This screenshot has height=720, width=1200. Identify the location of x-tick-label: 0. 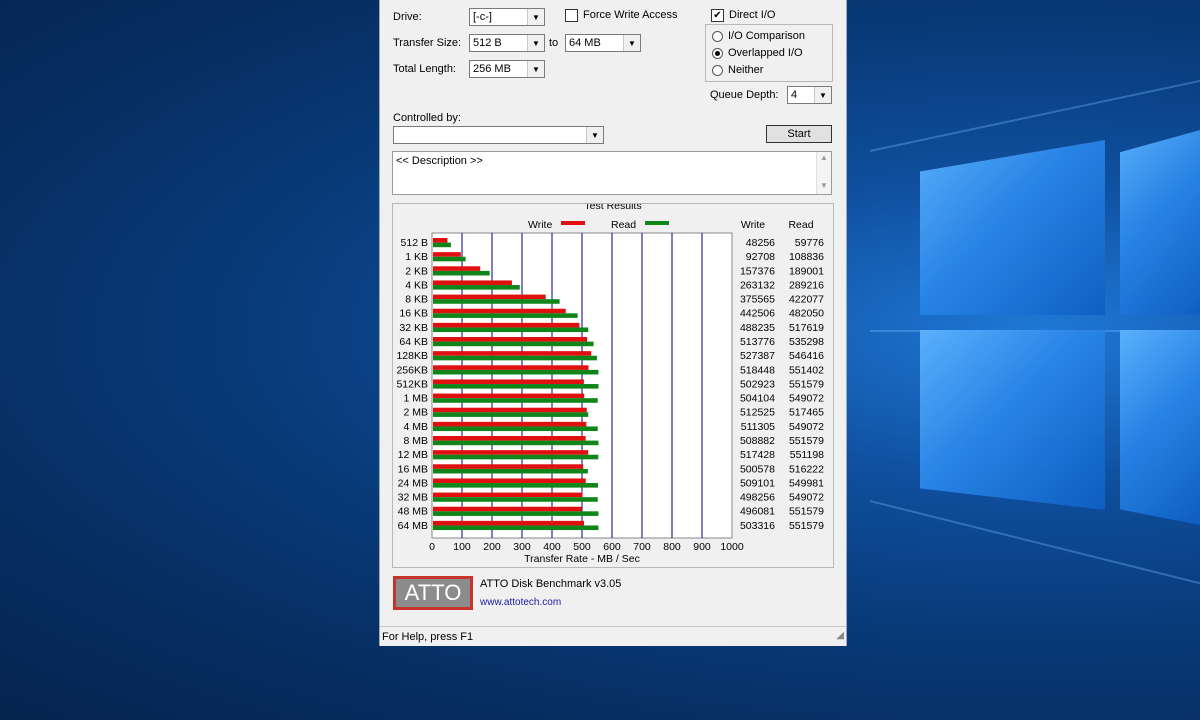
(432, 547).